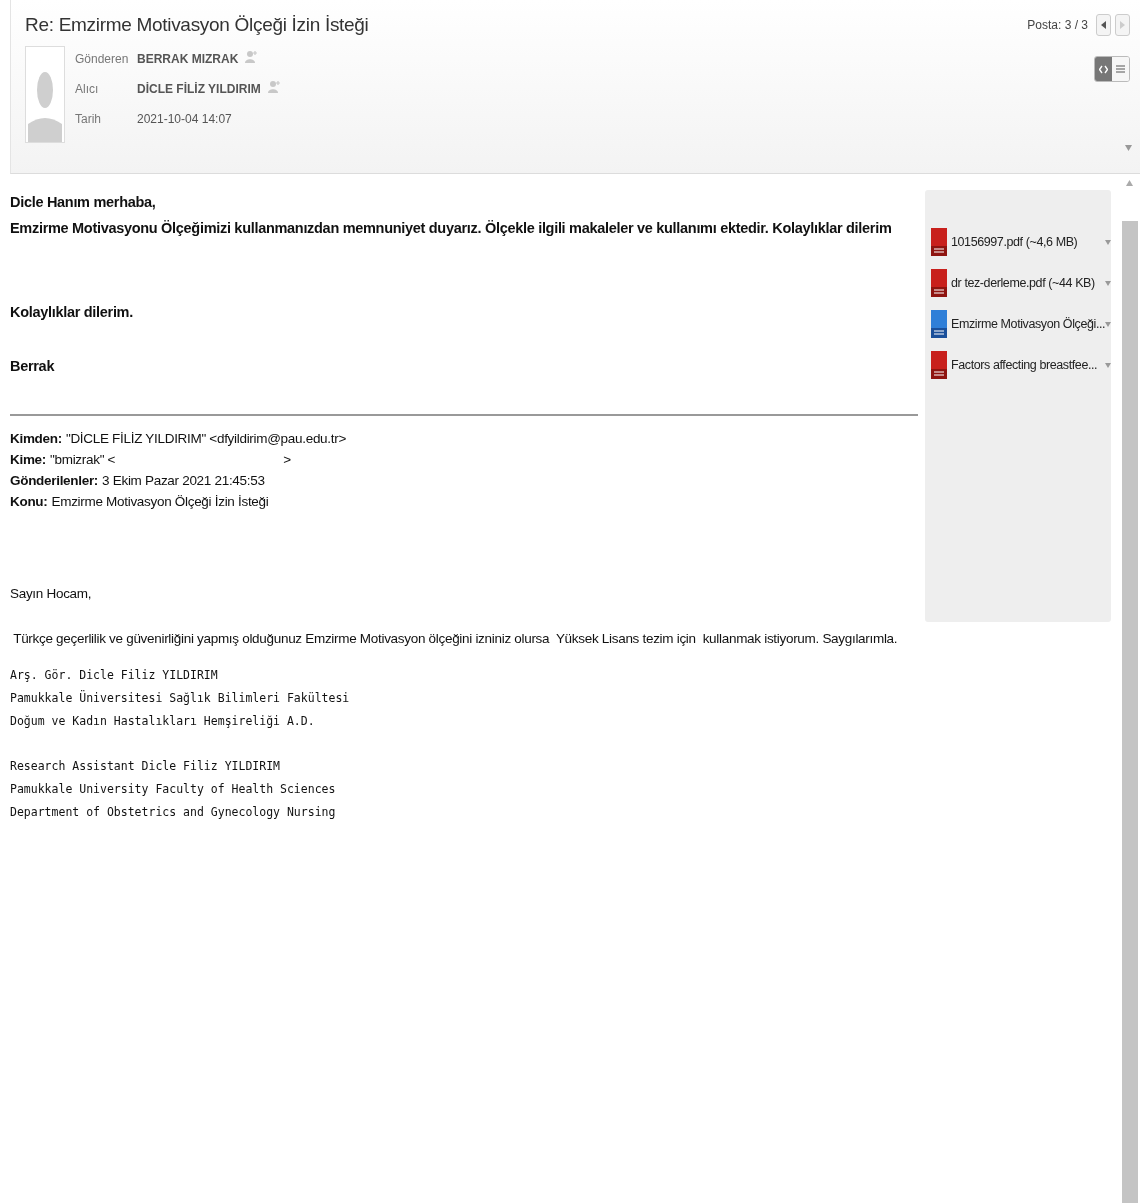 The image size is (1140, 1203). Describe the element at coordinates (114, 675) in the screenshot. I see `signature-line: Arş. Gör. Dicle Filiz YILDIRIM` at that location.